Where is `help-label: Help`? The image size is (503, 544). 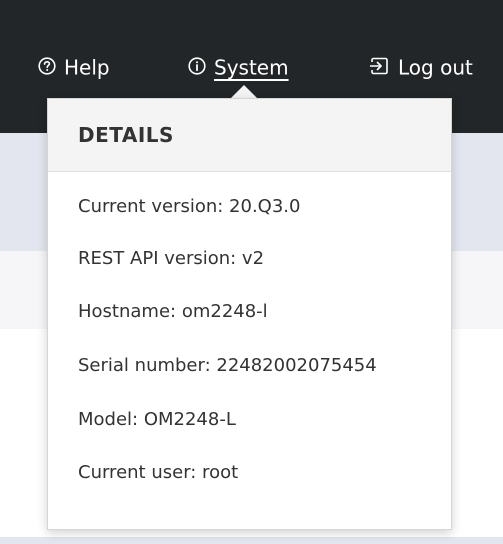 help-label: Help is located at coordinates (87, 67).